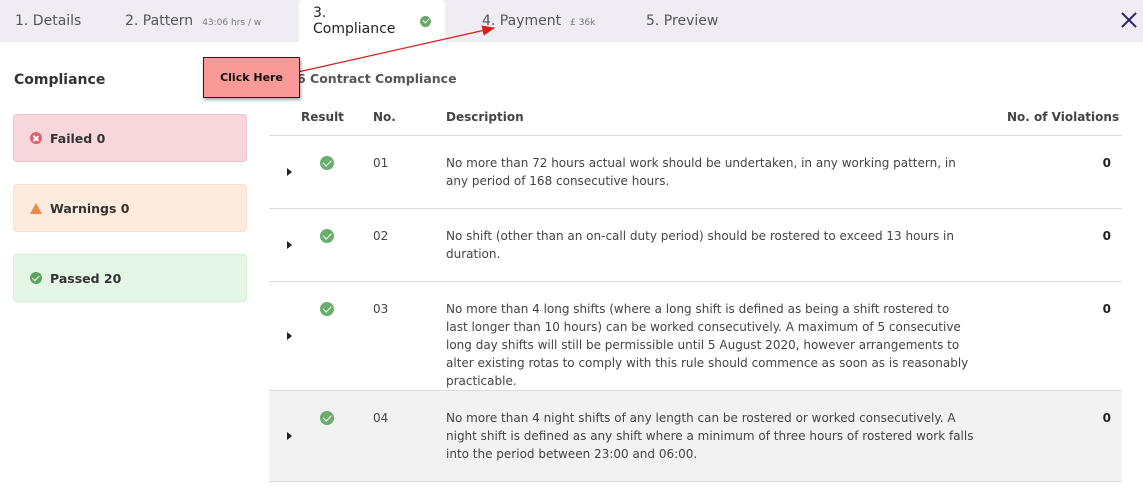  Describe the element at coordinates (381, 418) in the screenshot. I see `rule-number: 04` at that location.